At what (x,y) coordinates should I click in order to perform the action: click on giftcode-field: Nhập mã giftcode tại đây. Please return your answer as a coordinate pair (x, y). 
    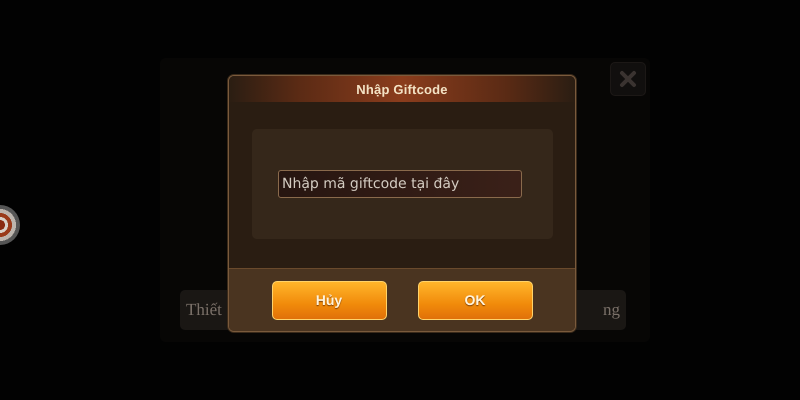
    Looking at the image, I should click on (400, 184).